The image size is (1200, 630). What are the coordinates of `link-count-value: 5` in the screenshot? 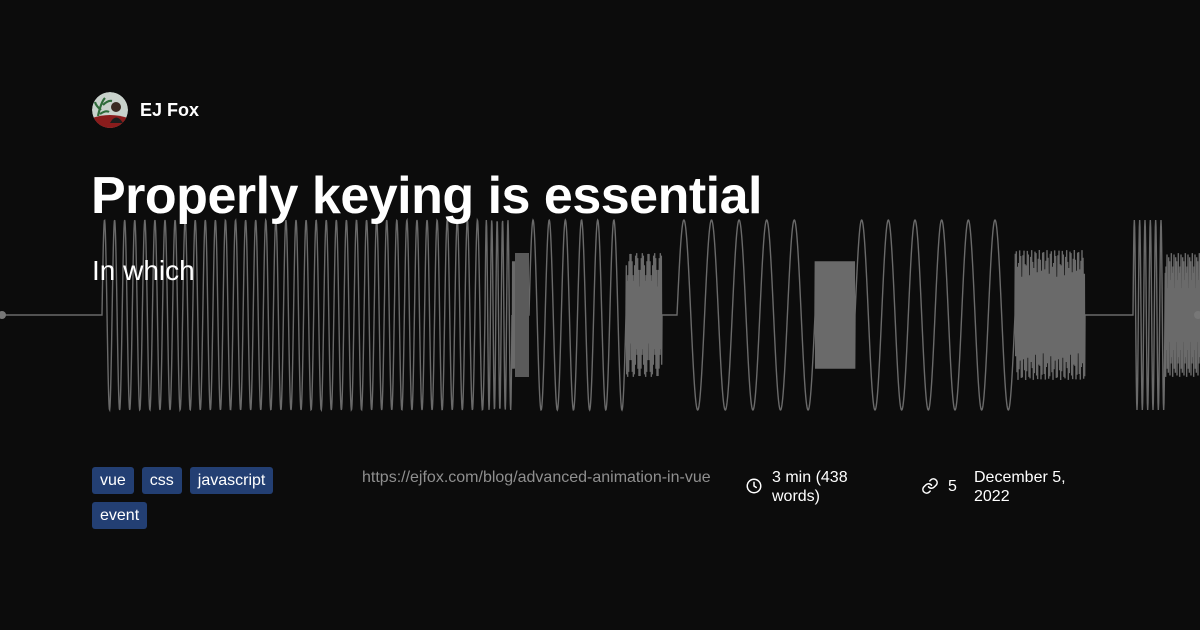 It's located at (952, 486).